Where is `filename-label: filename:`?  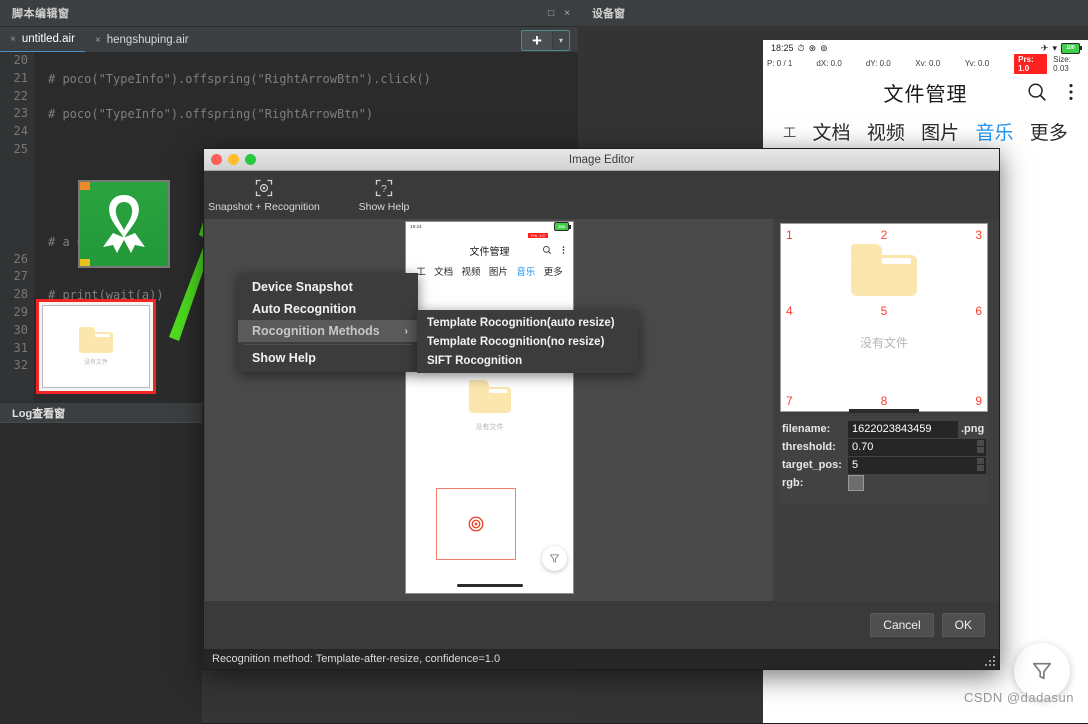
filename-label: filename: is located at coordinates (806, 429).